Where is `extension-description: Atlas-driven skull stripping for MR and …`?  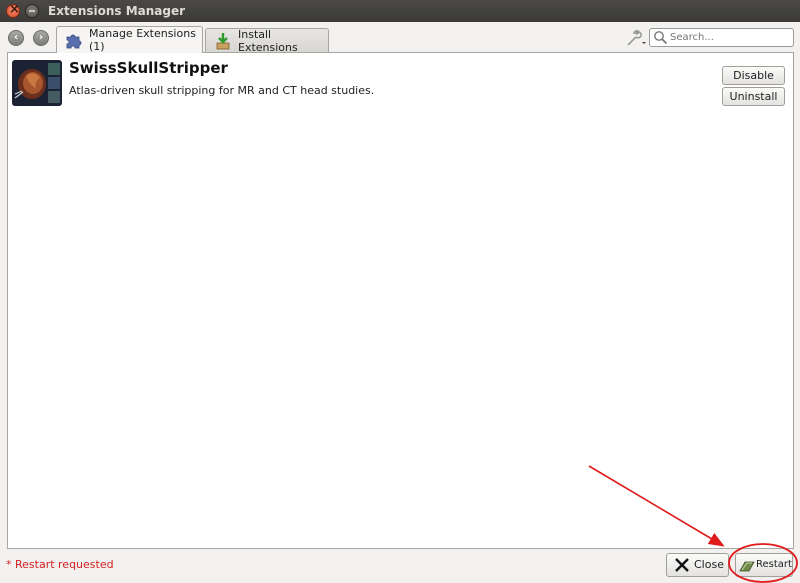 extension-description: Atlas-driven skull stripping for MR and … is located at coordinates (222, 90).